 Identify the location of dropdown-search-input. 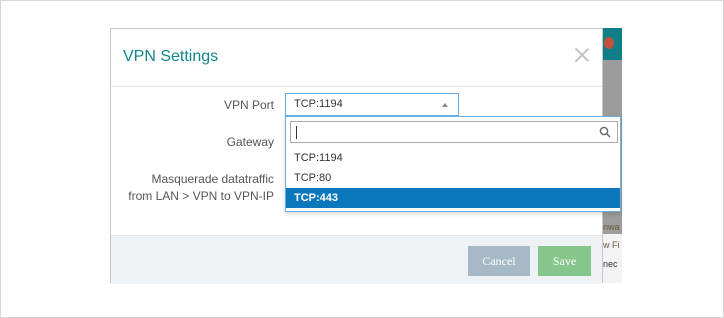
(454, 132).